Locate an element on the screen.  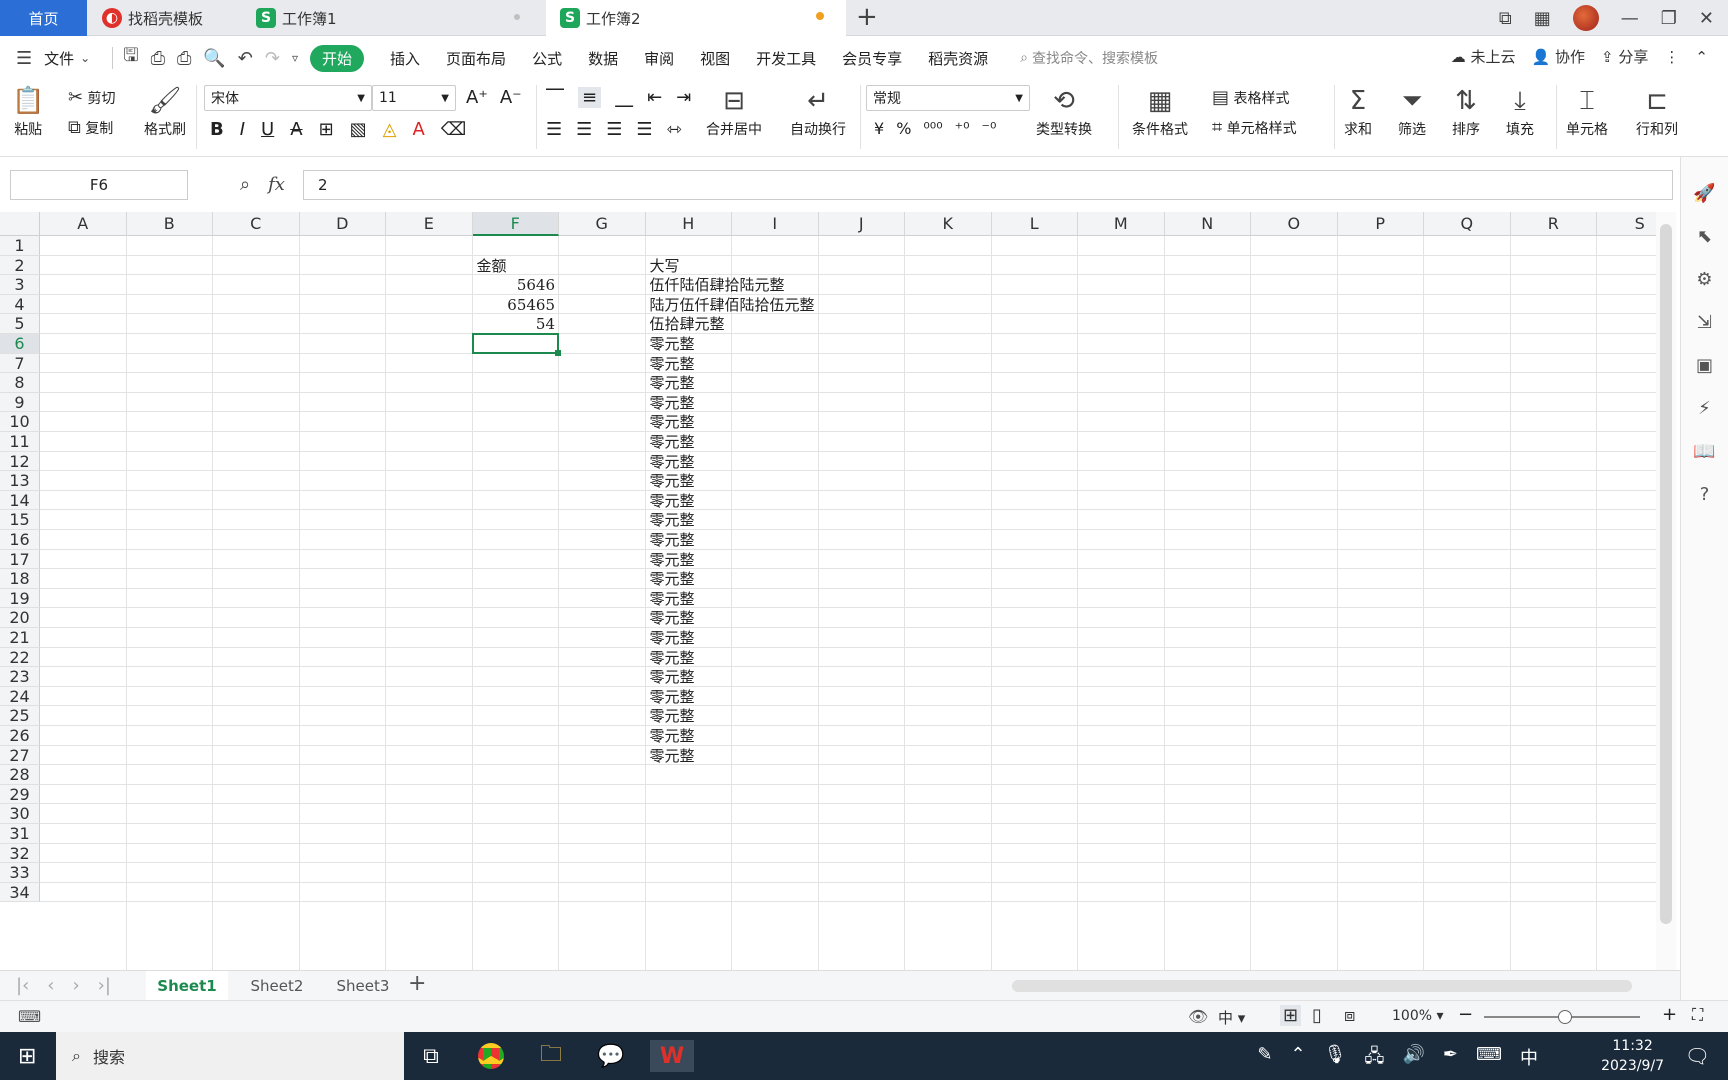
pointer-icon: ⬉ is located at coordinates (1704, 236).